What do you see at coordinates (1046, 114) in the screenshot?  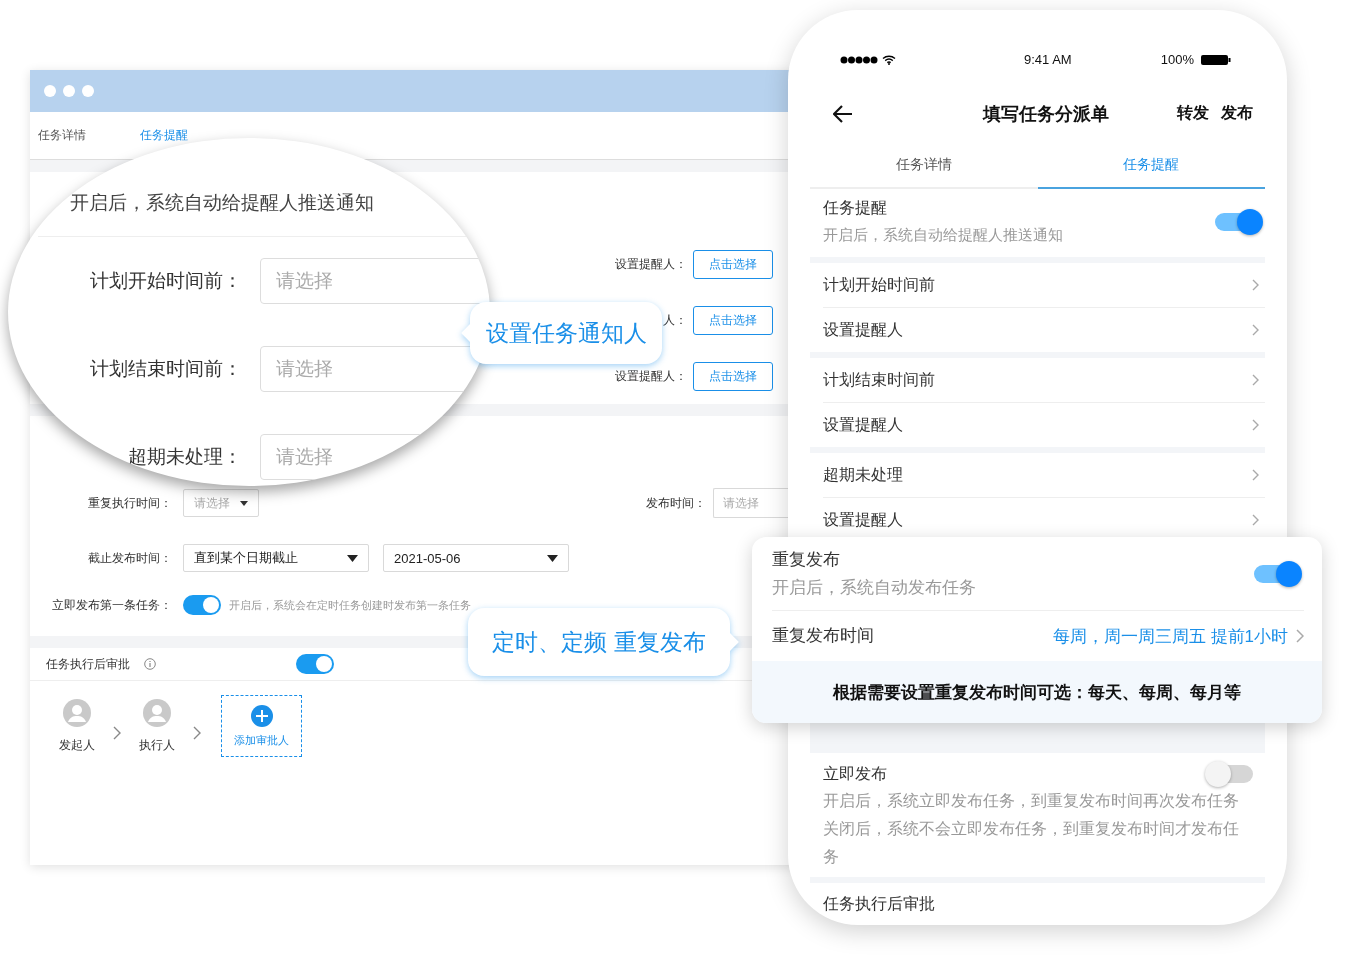 I see `page-title: 填写任务分派单` at bounding box center [1046, 114].